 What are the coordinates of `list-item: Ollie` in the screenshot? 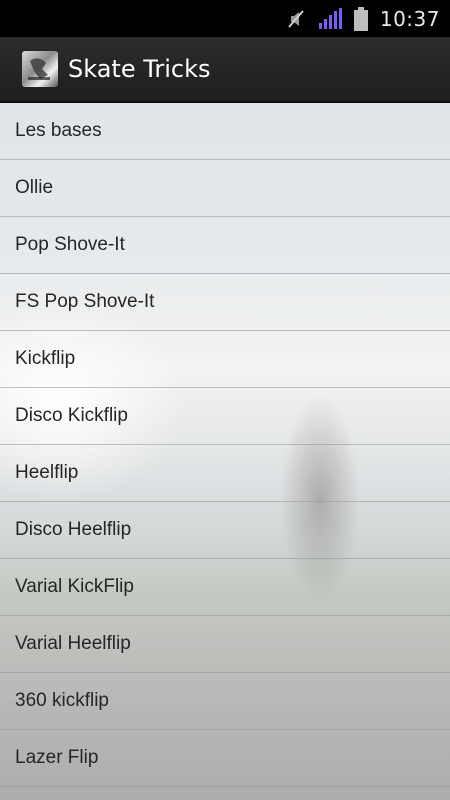 It's located at (225, 188).